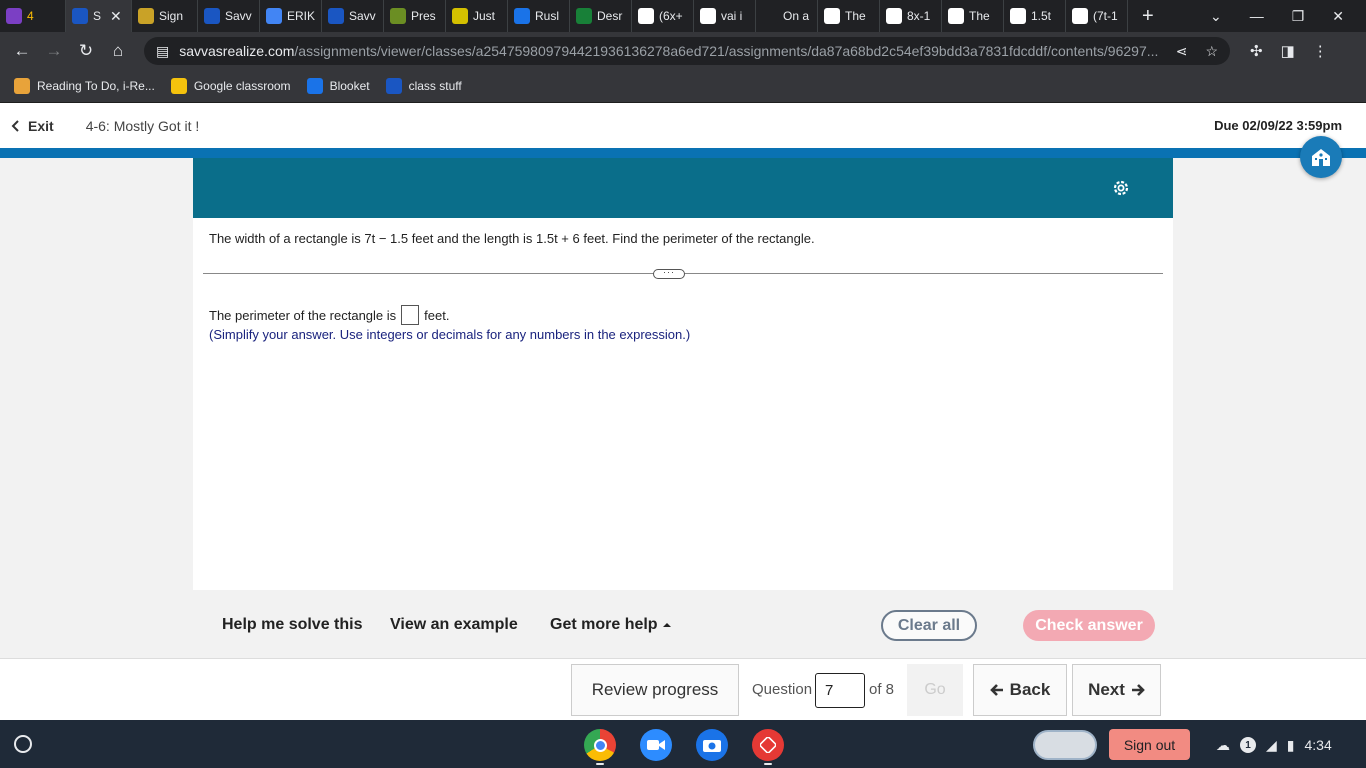 Image resolution: width=1366 pixels, height=768 pixels. I want to click on clear-all-button: Clear all, so click(929, 625).